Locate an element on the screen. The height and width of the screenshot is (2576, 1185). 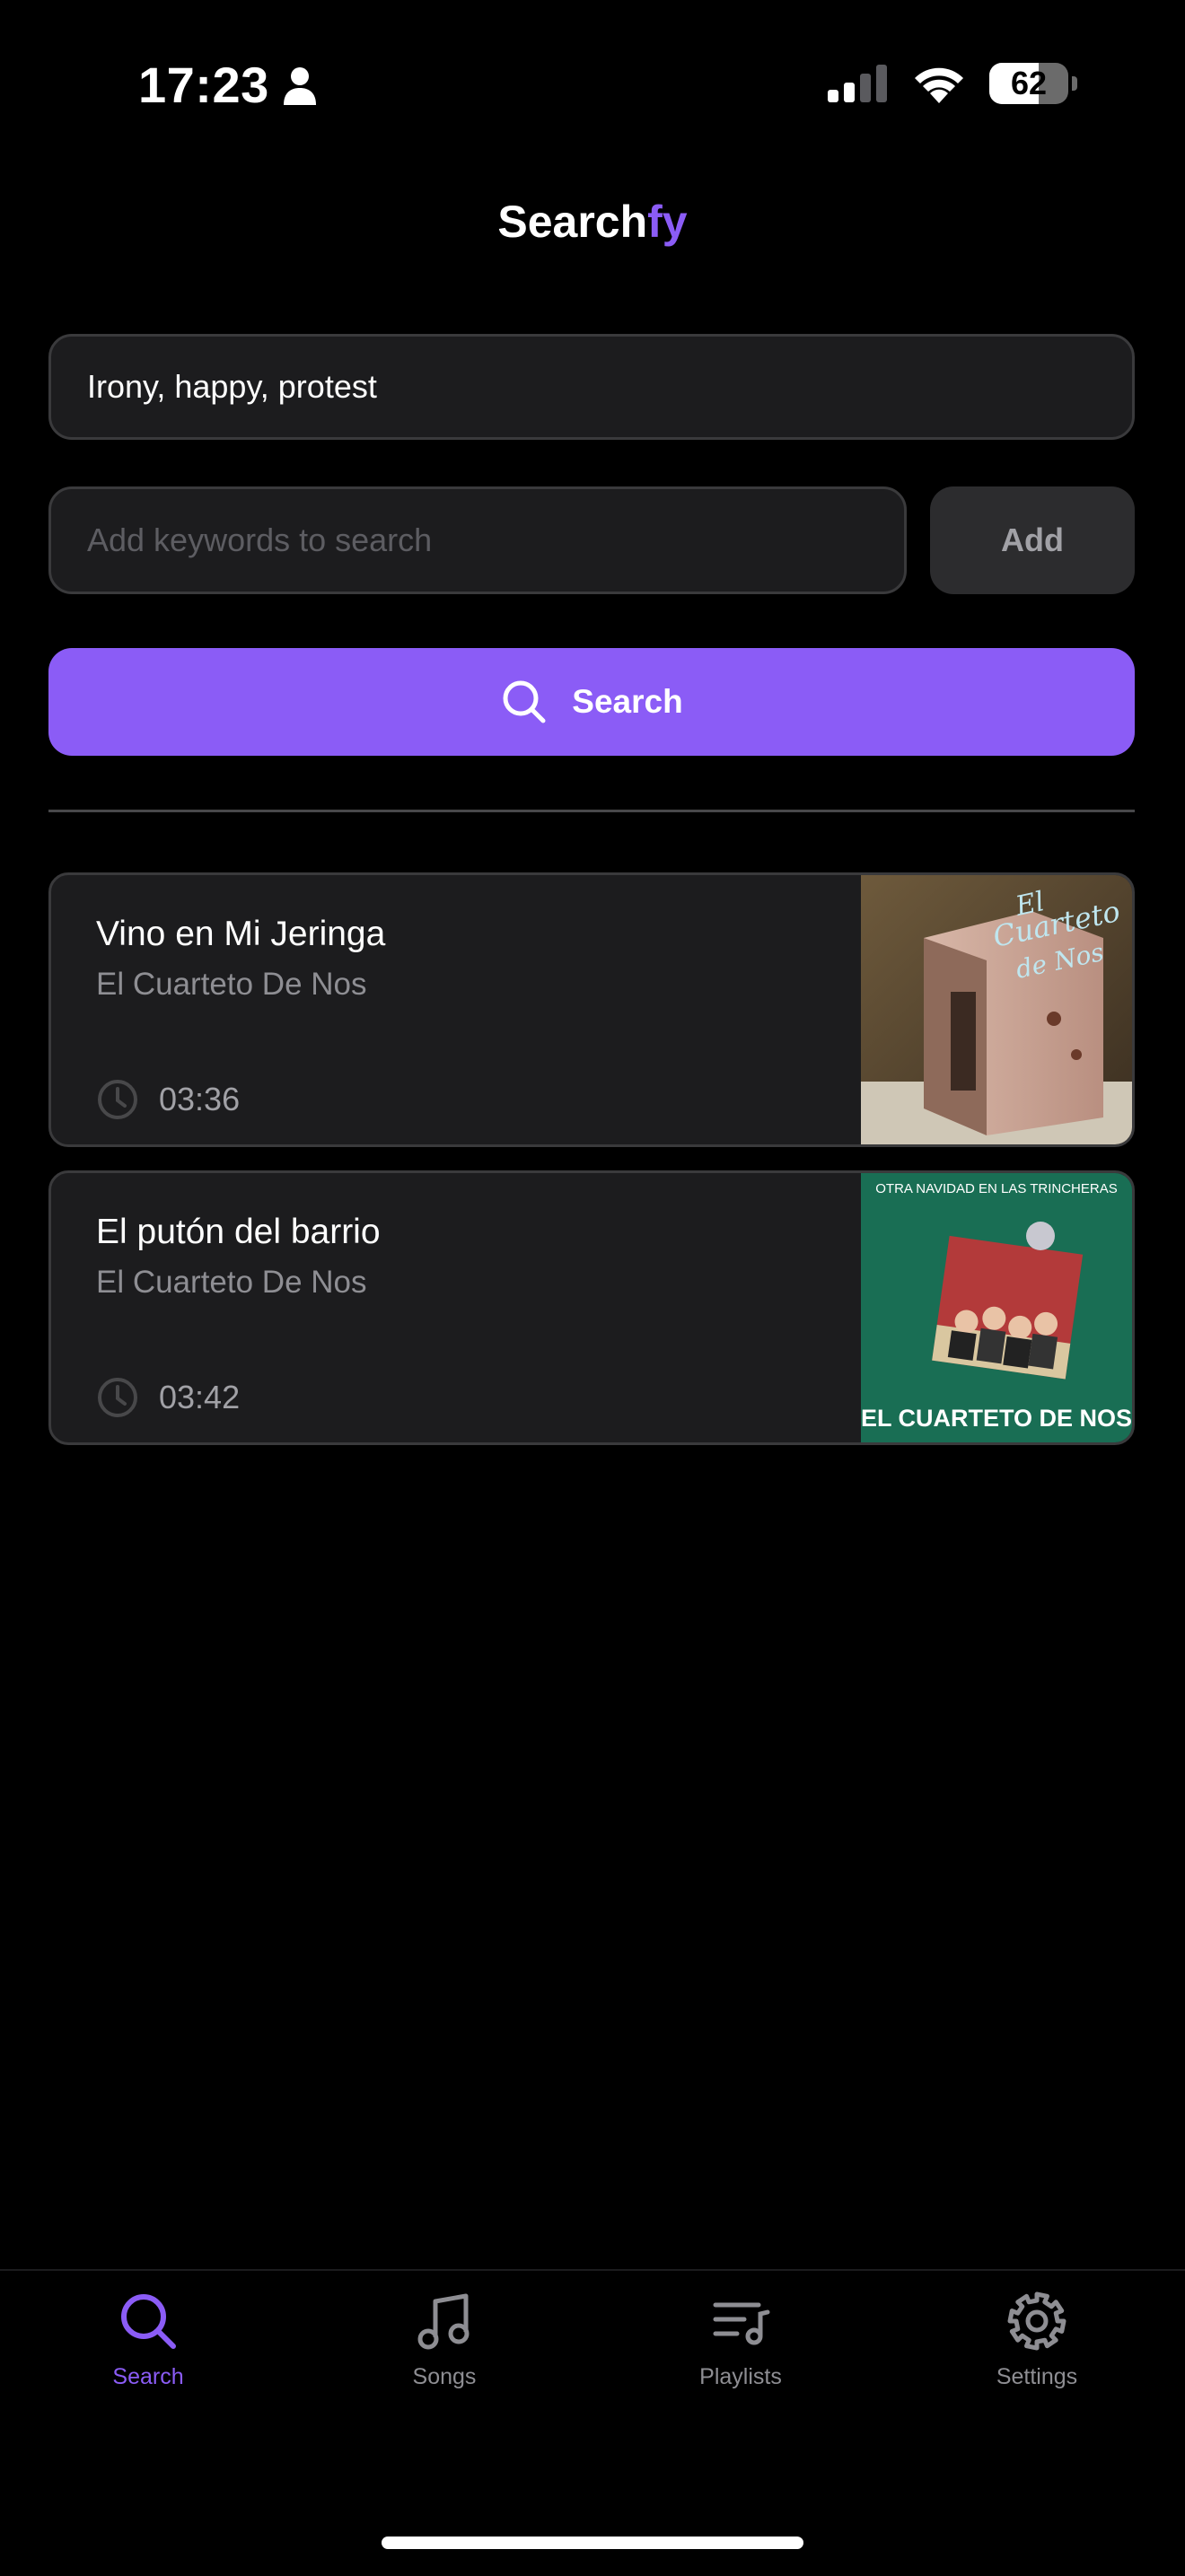
duration: 03:42 is located at coordinates (168, 1397).